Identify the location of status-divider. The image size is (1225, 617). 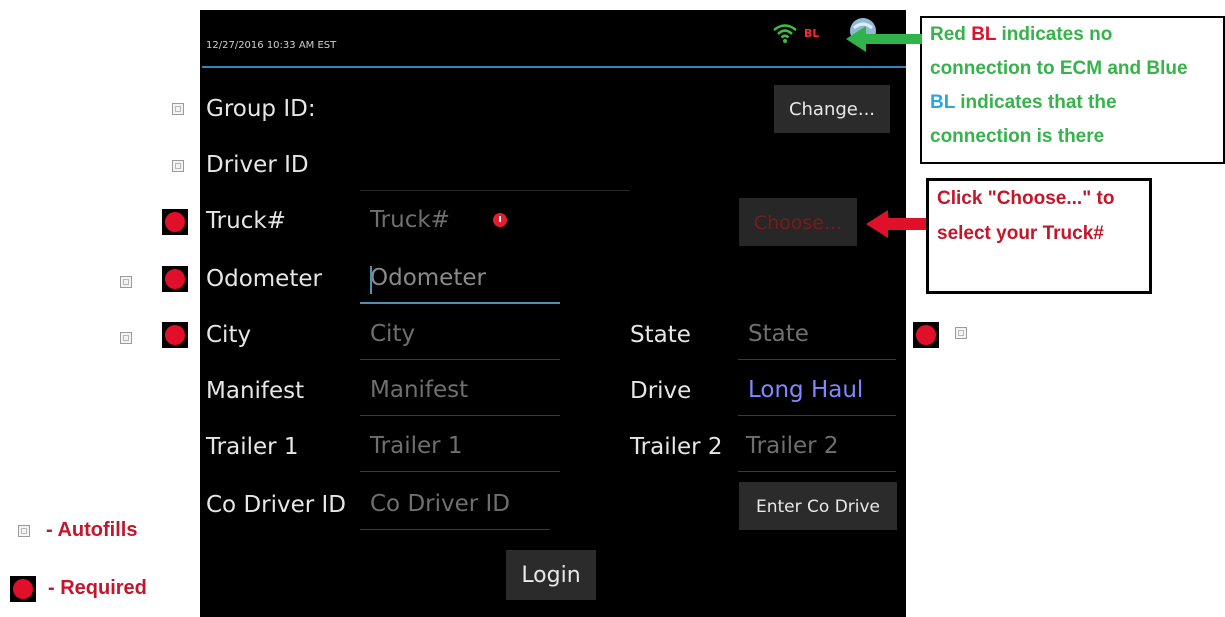
(554, 67).